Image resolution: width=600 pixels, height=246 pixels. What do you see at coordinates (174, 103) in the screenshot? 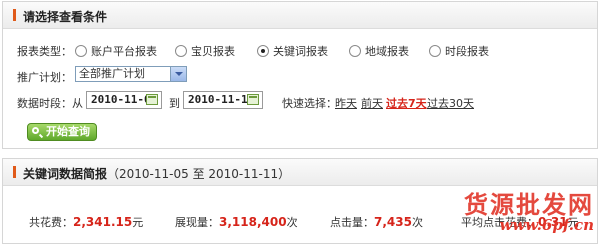
I see `to-label: 到` at bounding box center [174, 103].